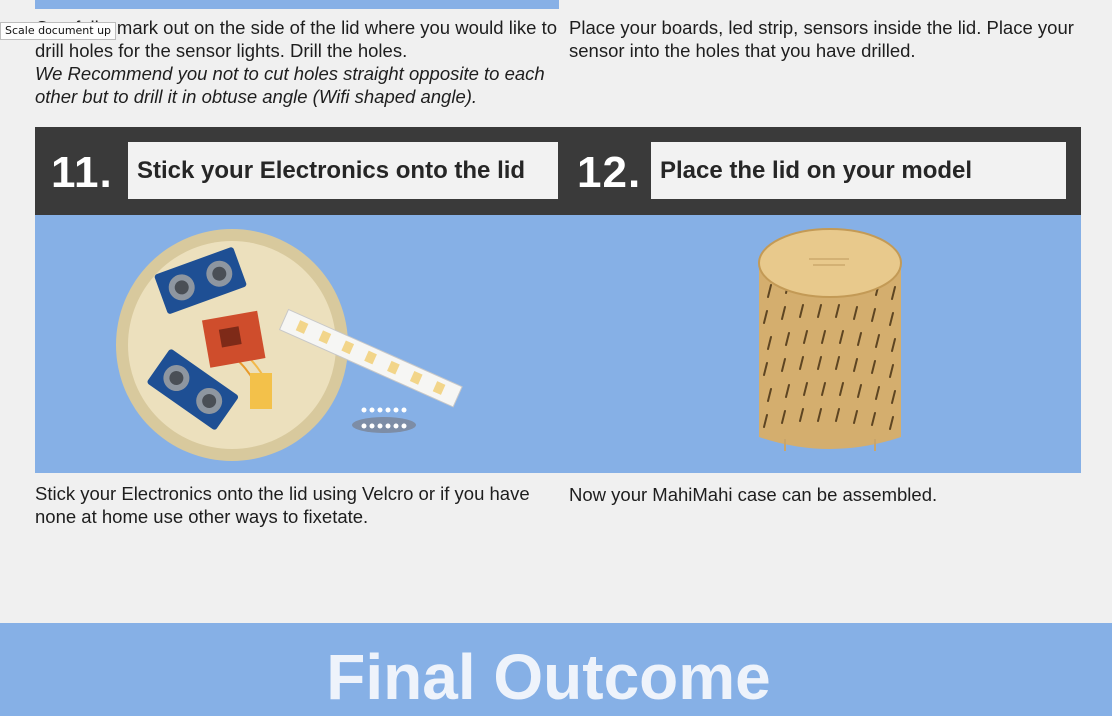 Image resolution: width=1112 pixels, height=716 pixels. I want to click on step-12-title: Place the lid on your model, so click(858, 170).